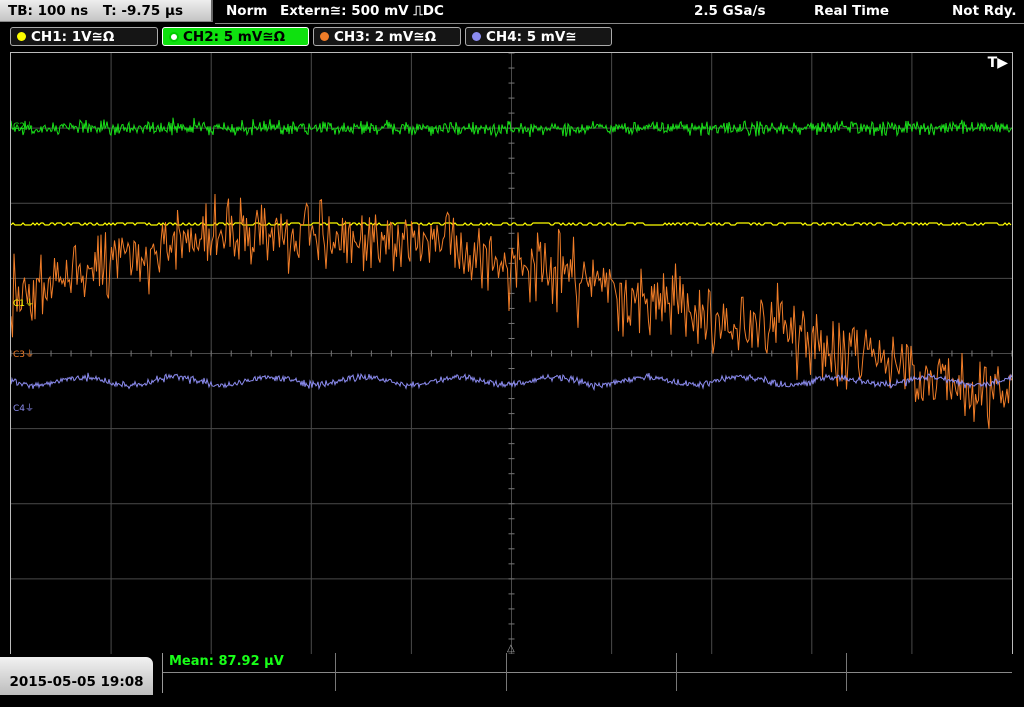 Image resolution: width=1024 pixels, height=707 pixels. I want to click on channel-3-dot-icon, so click(324, 36).